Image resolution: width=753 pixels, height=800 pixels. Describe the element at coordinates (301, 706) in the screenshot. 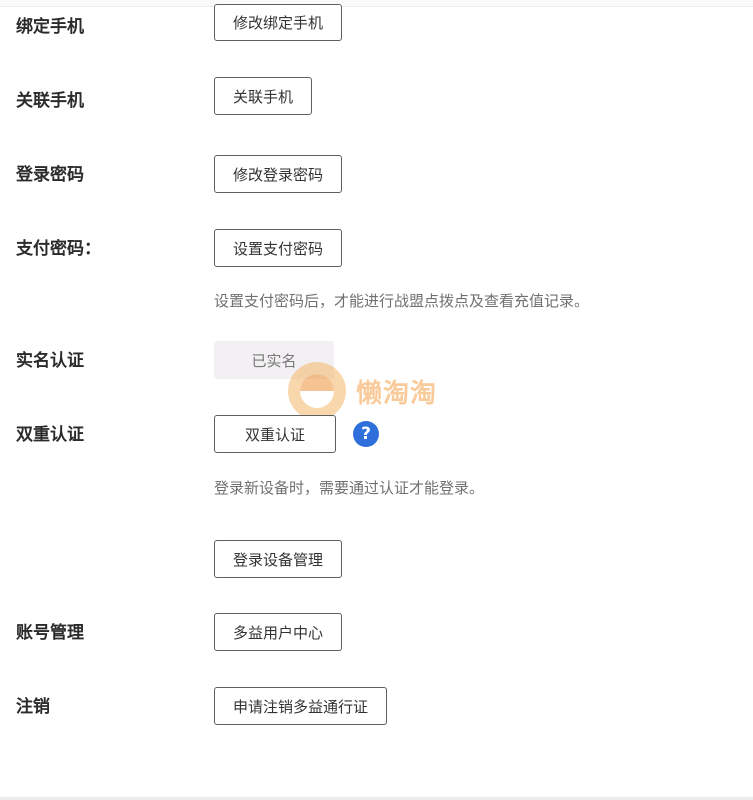

I see `apply-cancel-account-button: 申请注销多益通行证` at that location.